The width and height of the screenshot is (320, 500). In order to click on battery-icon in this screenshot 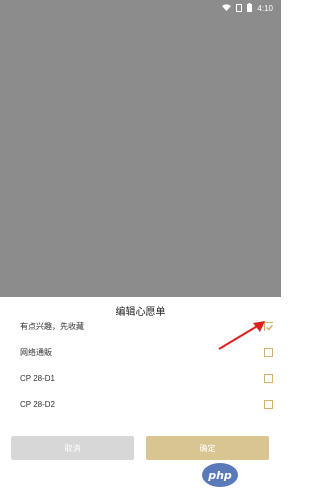, I will do `click(250, 8)`.